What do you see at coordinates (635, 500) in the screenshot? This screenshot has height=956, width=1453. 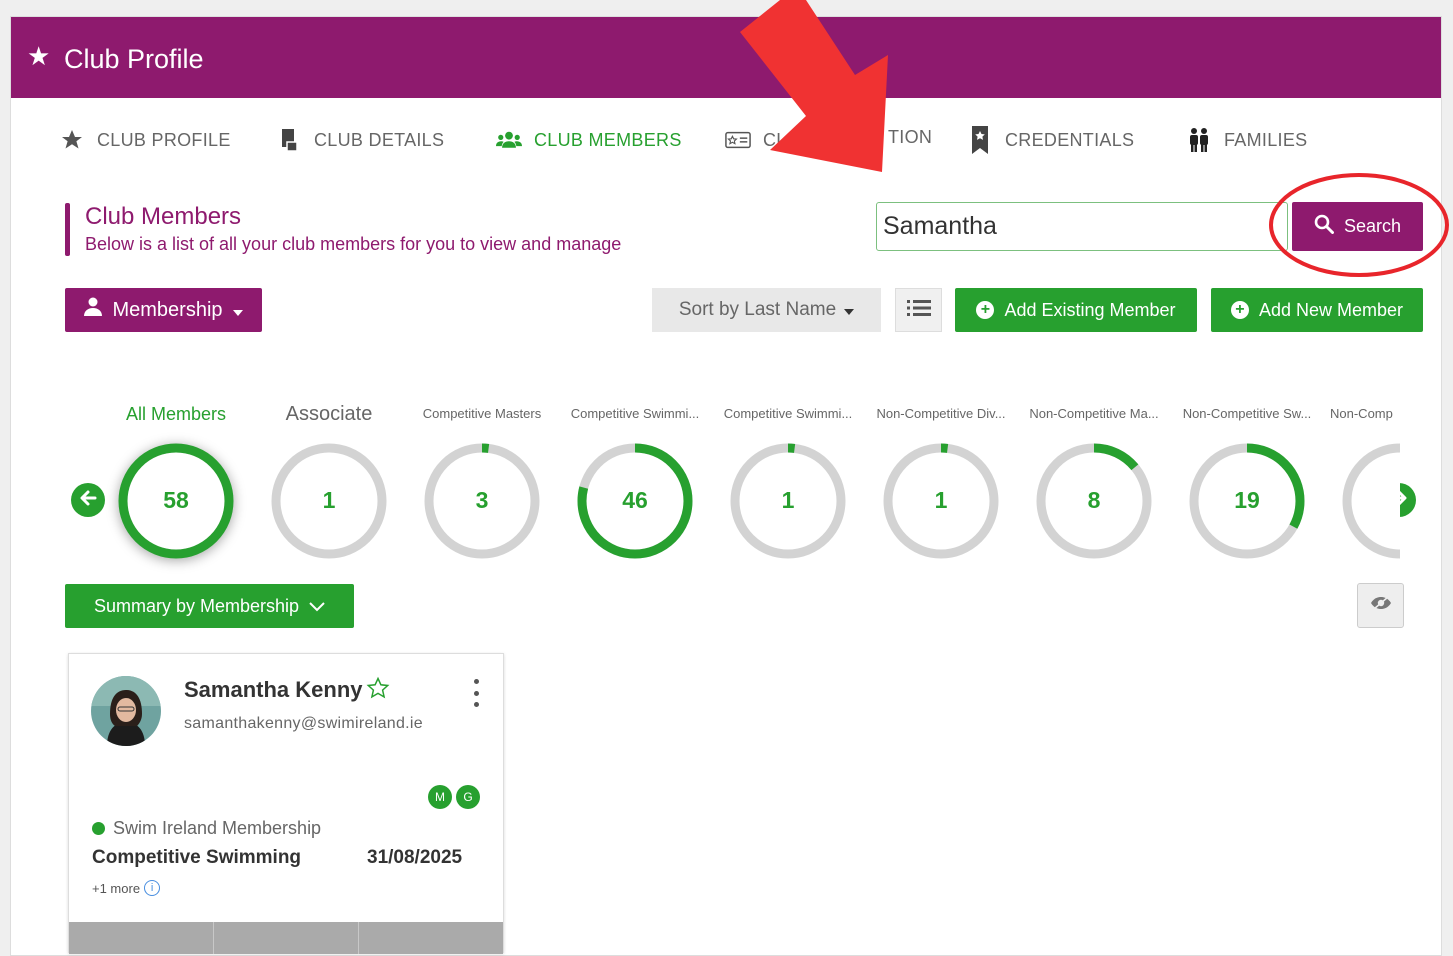 I see `category-count: 46` at bounding box center [635, 500].